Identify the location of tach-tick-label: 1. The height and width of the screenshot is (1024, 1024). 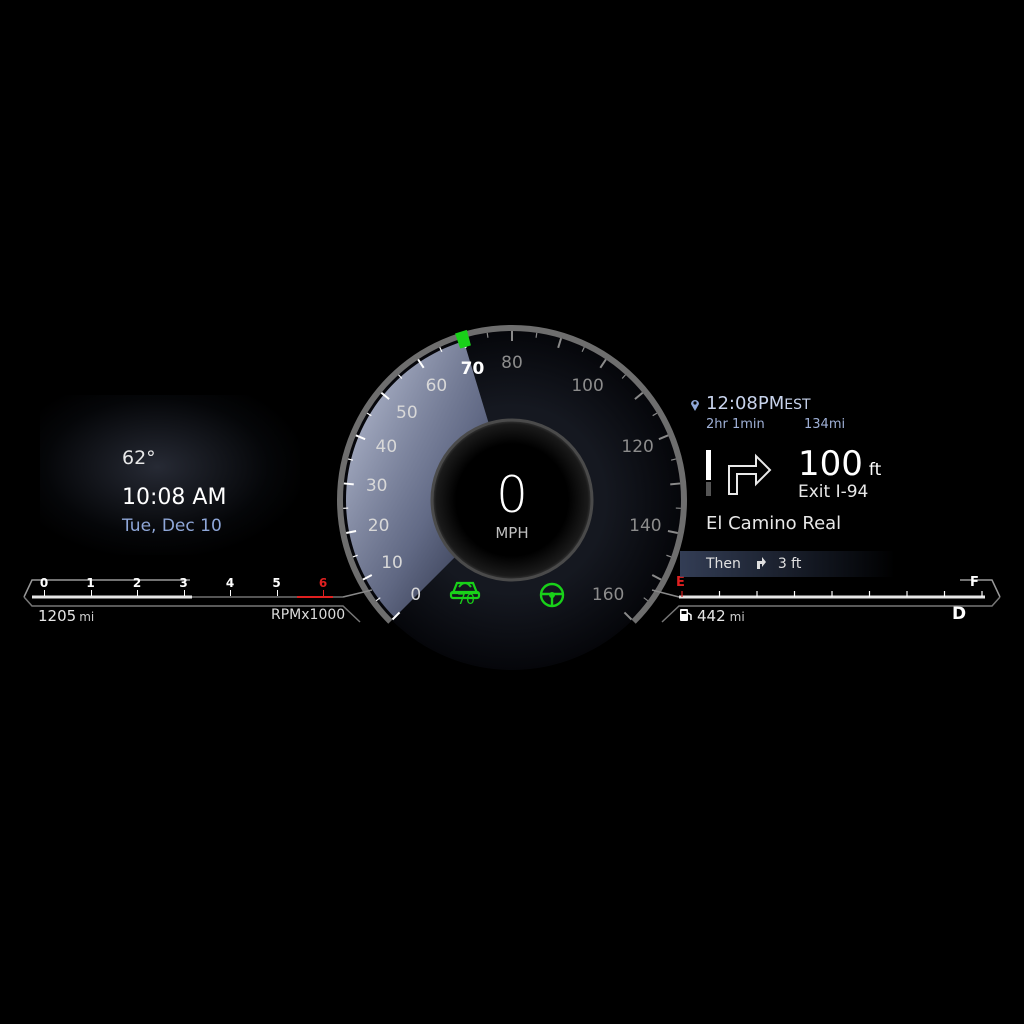
(90, 583).